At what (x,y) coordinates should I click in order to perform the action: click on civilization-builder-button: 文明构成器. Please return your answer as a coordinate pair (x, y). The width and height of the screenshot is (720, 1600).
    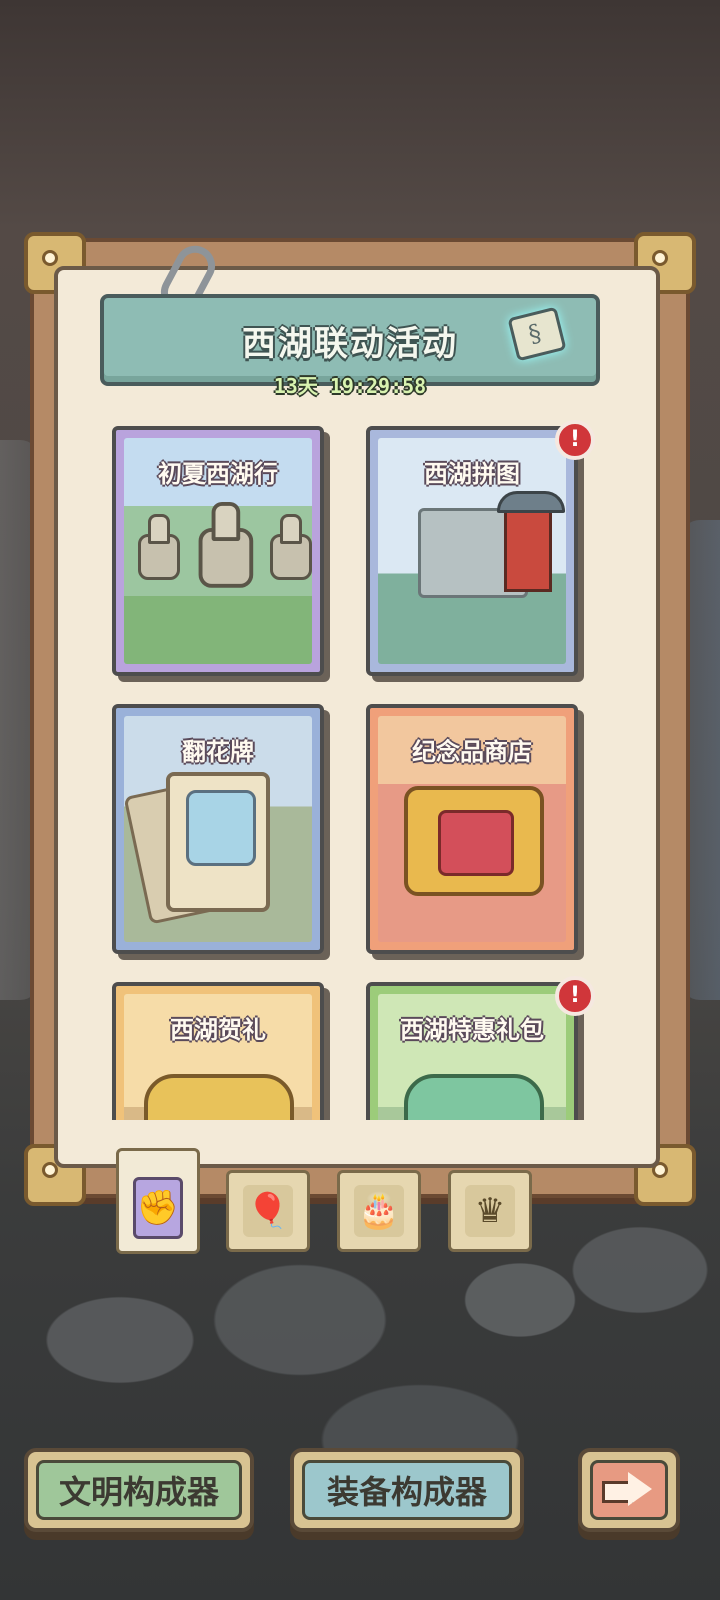
    Looking at the image, I should click on (139, 1490).